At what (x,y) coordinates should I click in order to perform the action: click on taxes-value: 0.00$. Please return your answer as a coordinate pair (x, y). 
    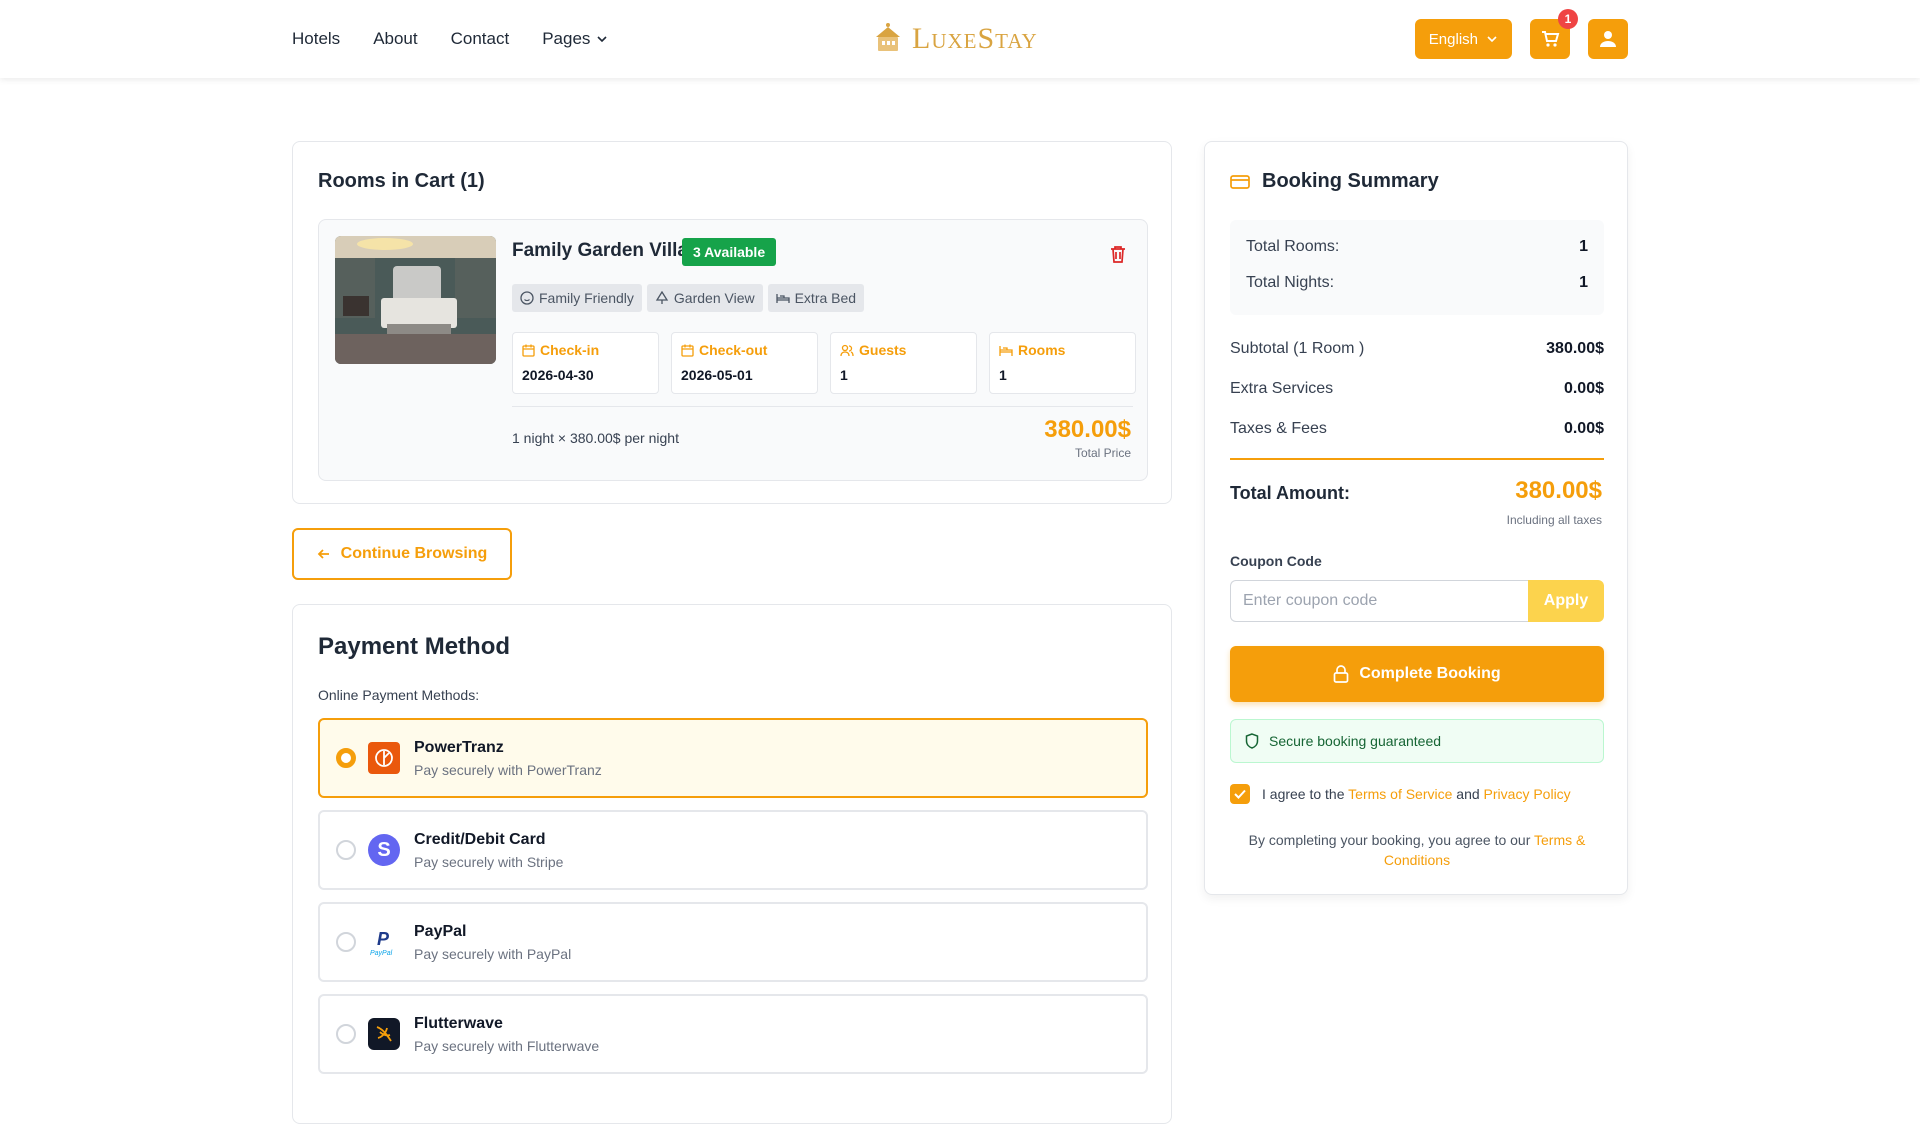
    Looking at the image, I should click on (1583, 428).